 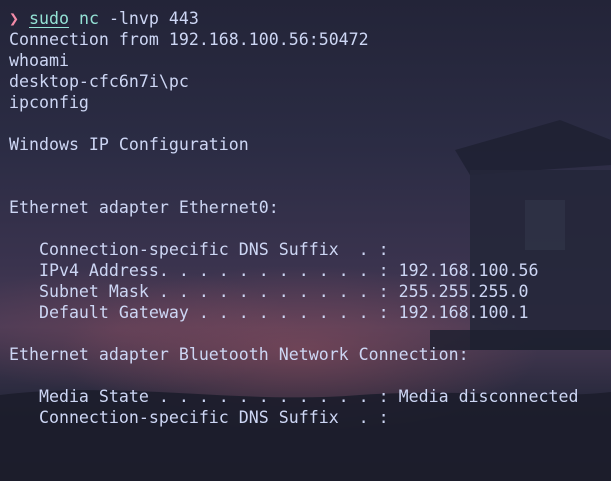 What do you see at coordinates (294, 396) in the screenshot?
I see `output-line: Media State . . . . . . . . . . .` at bounding box center [294, 396].